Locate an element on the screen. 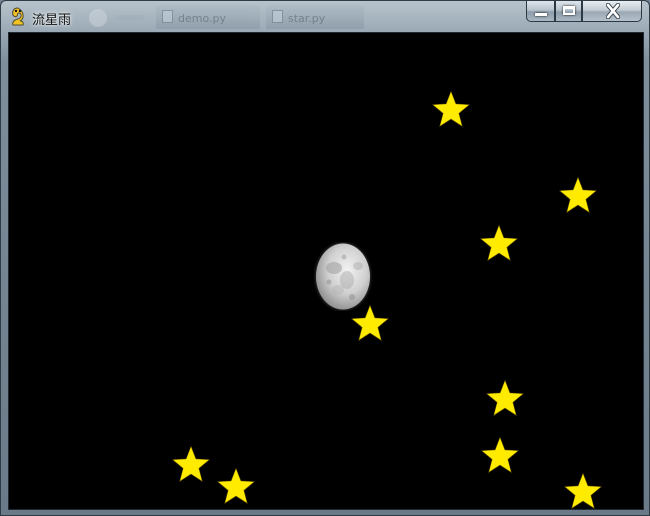 The width and height of the screenshot is (650, 516). maximize-button is located at coordinates (568, 11).